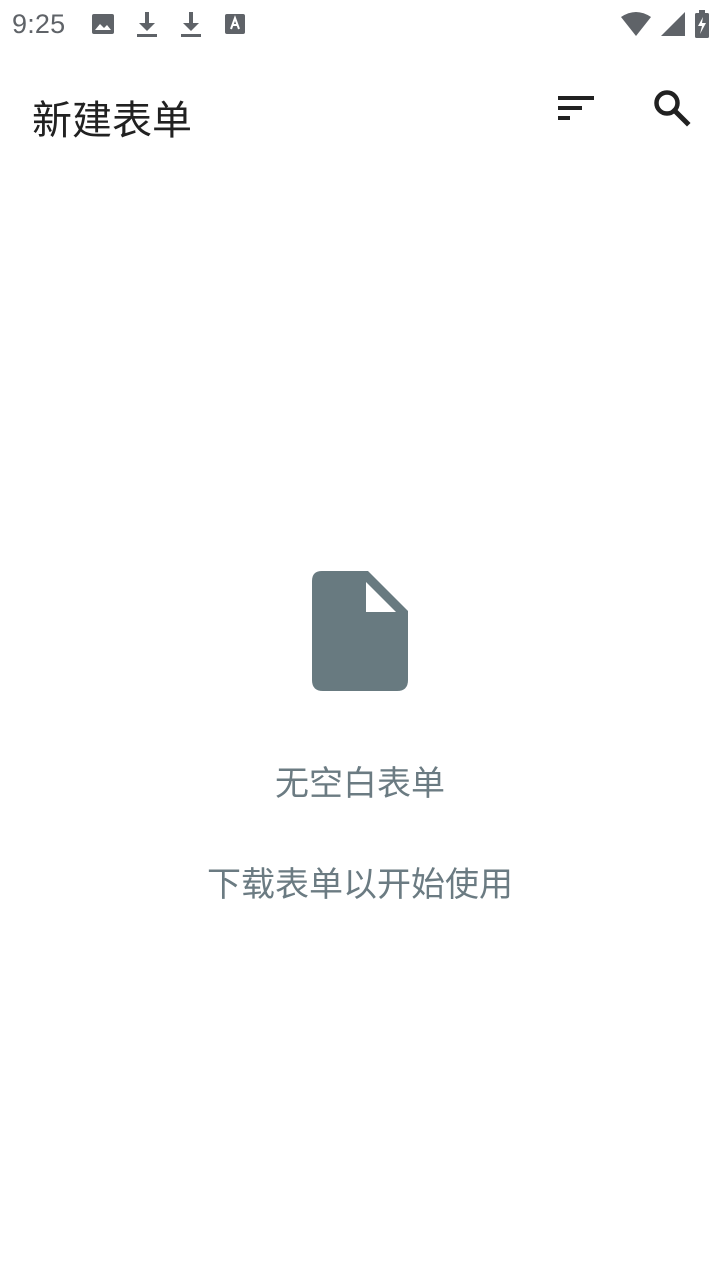  What do you see at coordinates (673, 24) in the screenshot?
I see `signal-icon` at bounding box center [673, 24].